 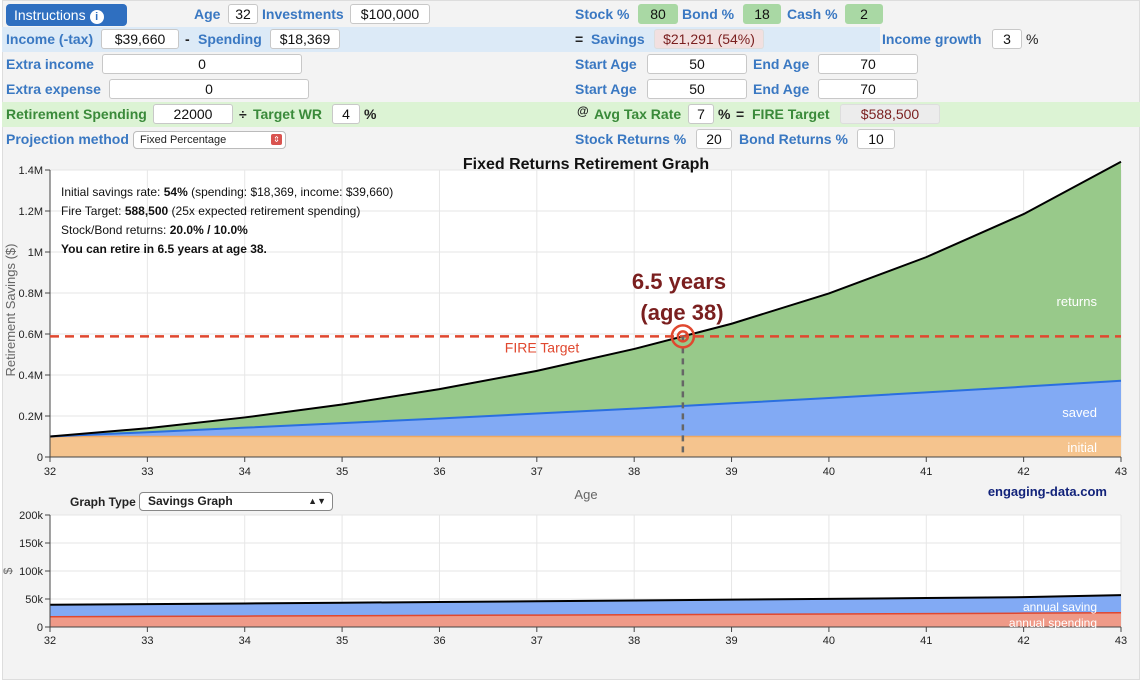 What do you see at coordinates (579, 39) in the screenshot?
I see `equals-sign: =` at bounding box center [579, 39].